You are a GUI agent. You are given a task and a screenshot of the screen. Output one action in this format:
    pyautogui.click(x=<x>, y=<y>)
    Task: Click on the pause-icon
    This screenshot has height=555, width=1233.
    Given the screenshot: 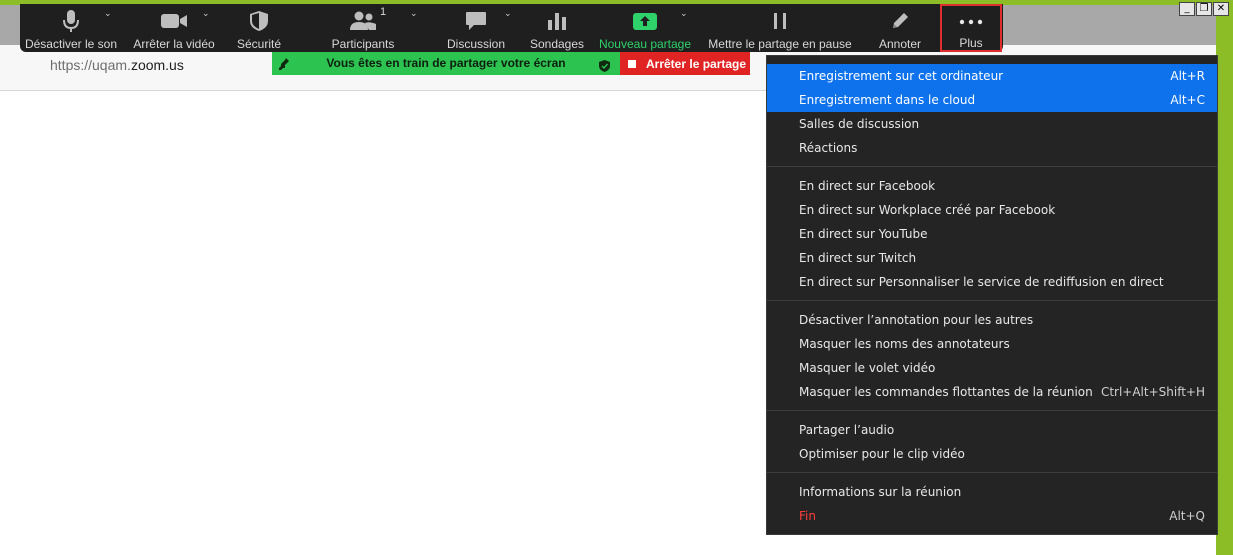 What is the action you would take?
    pyautogui.click(x=780, y=21)
    